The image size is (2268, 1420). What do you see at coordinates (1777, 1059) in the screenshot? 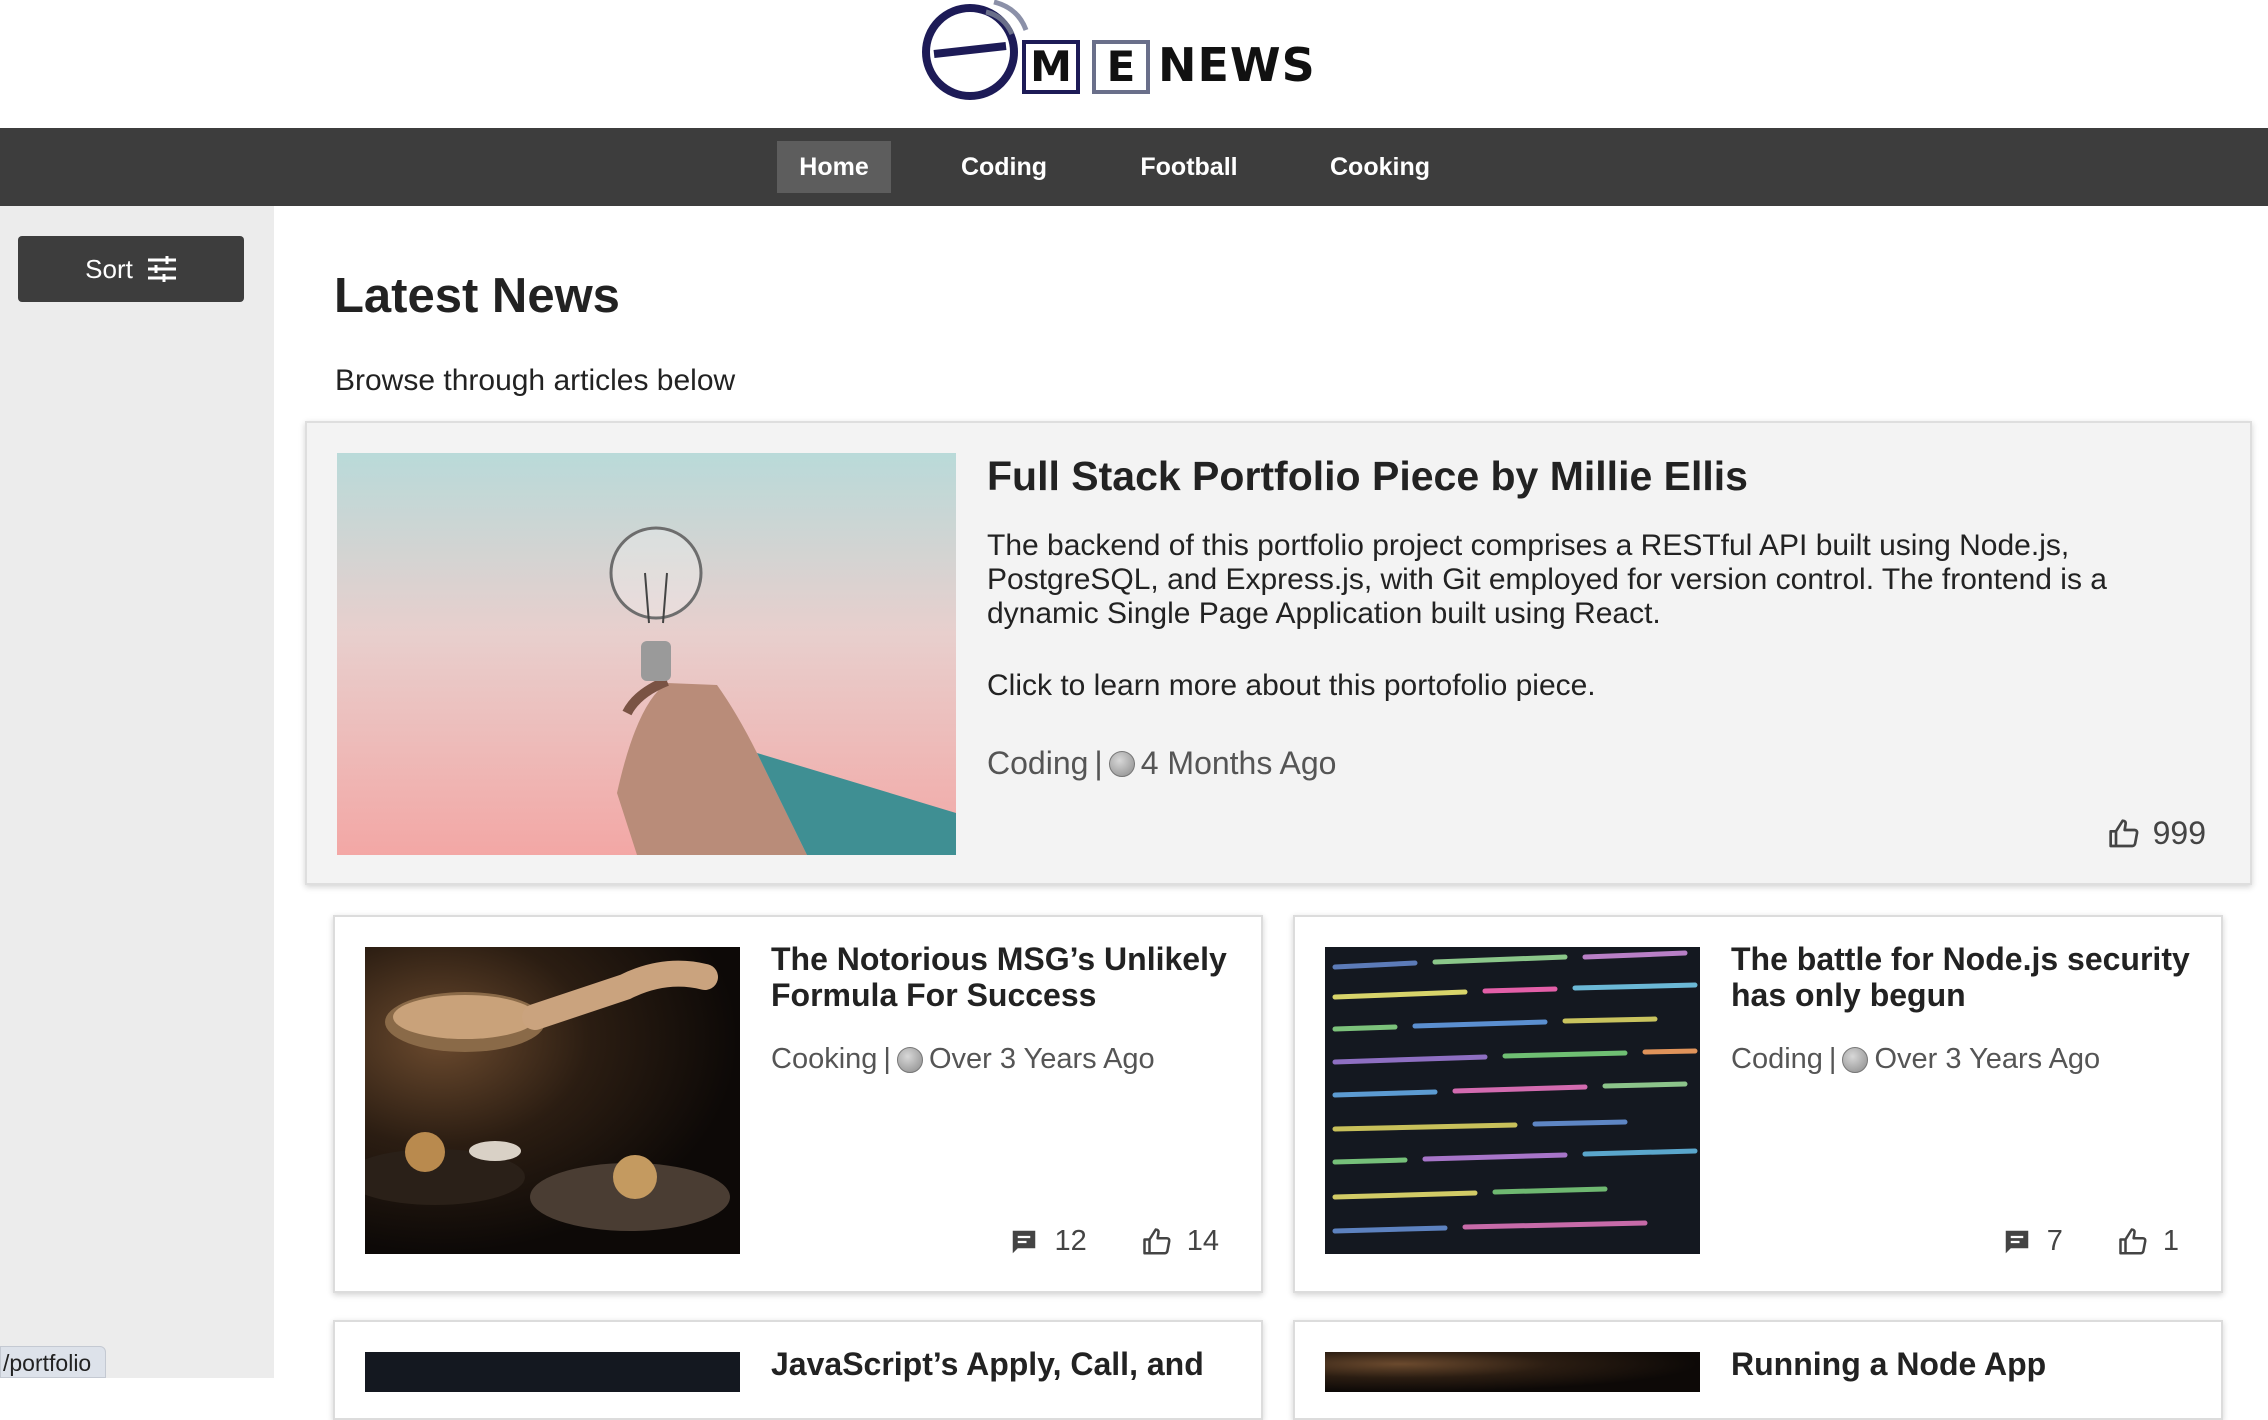
I see `article-topic: Coding` at bounding box center [1777, 1059].